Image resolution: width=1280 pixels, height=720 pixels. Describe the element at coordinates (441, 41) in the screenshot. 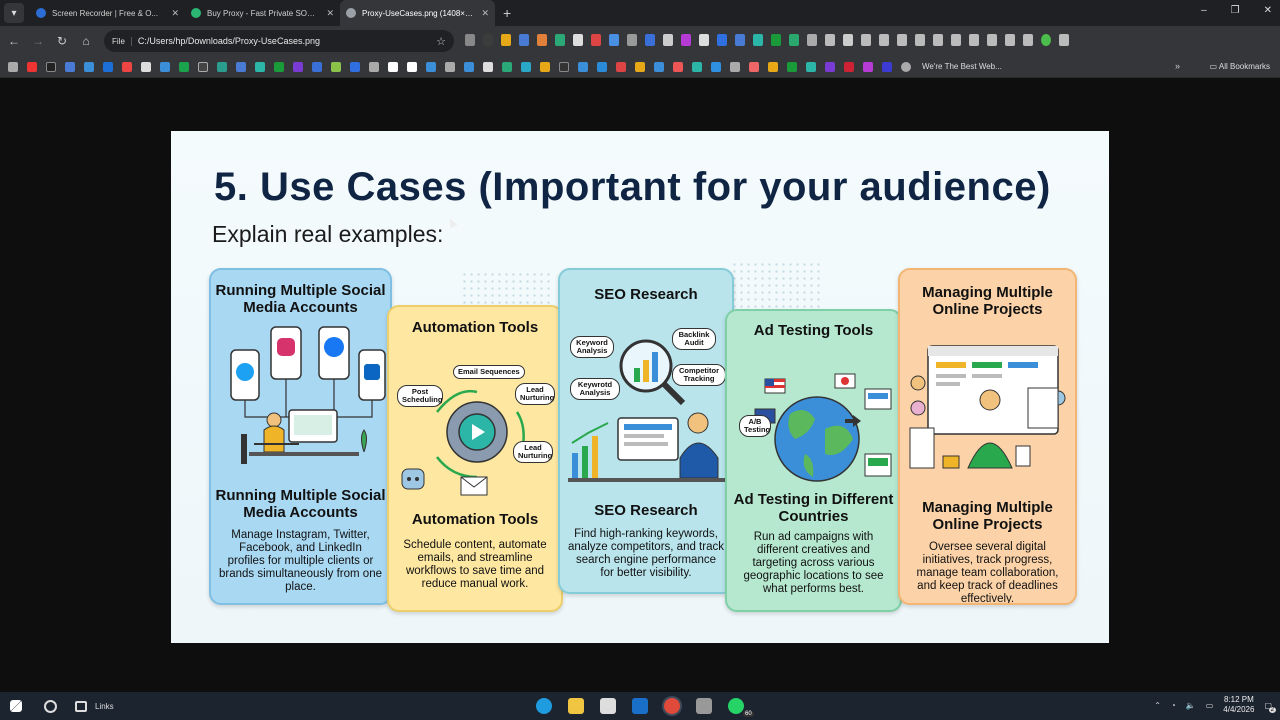

I see `bookmark-star-icon: ☆` at that location.